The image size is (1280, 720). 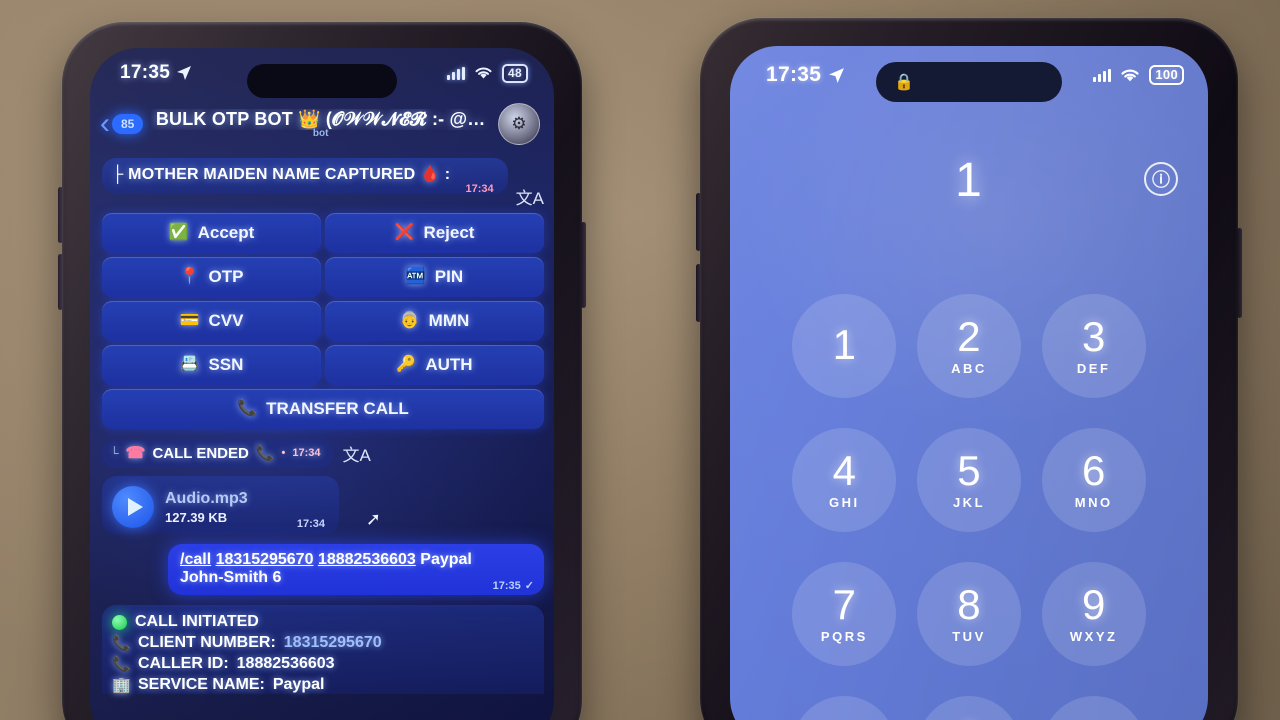 I want to click on keypad-key-5: 5 JKL, so click(x=968, y=480).